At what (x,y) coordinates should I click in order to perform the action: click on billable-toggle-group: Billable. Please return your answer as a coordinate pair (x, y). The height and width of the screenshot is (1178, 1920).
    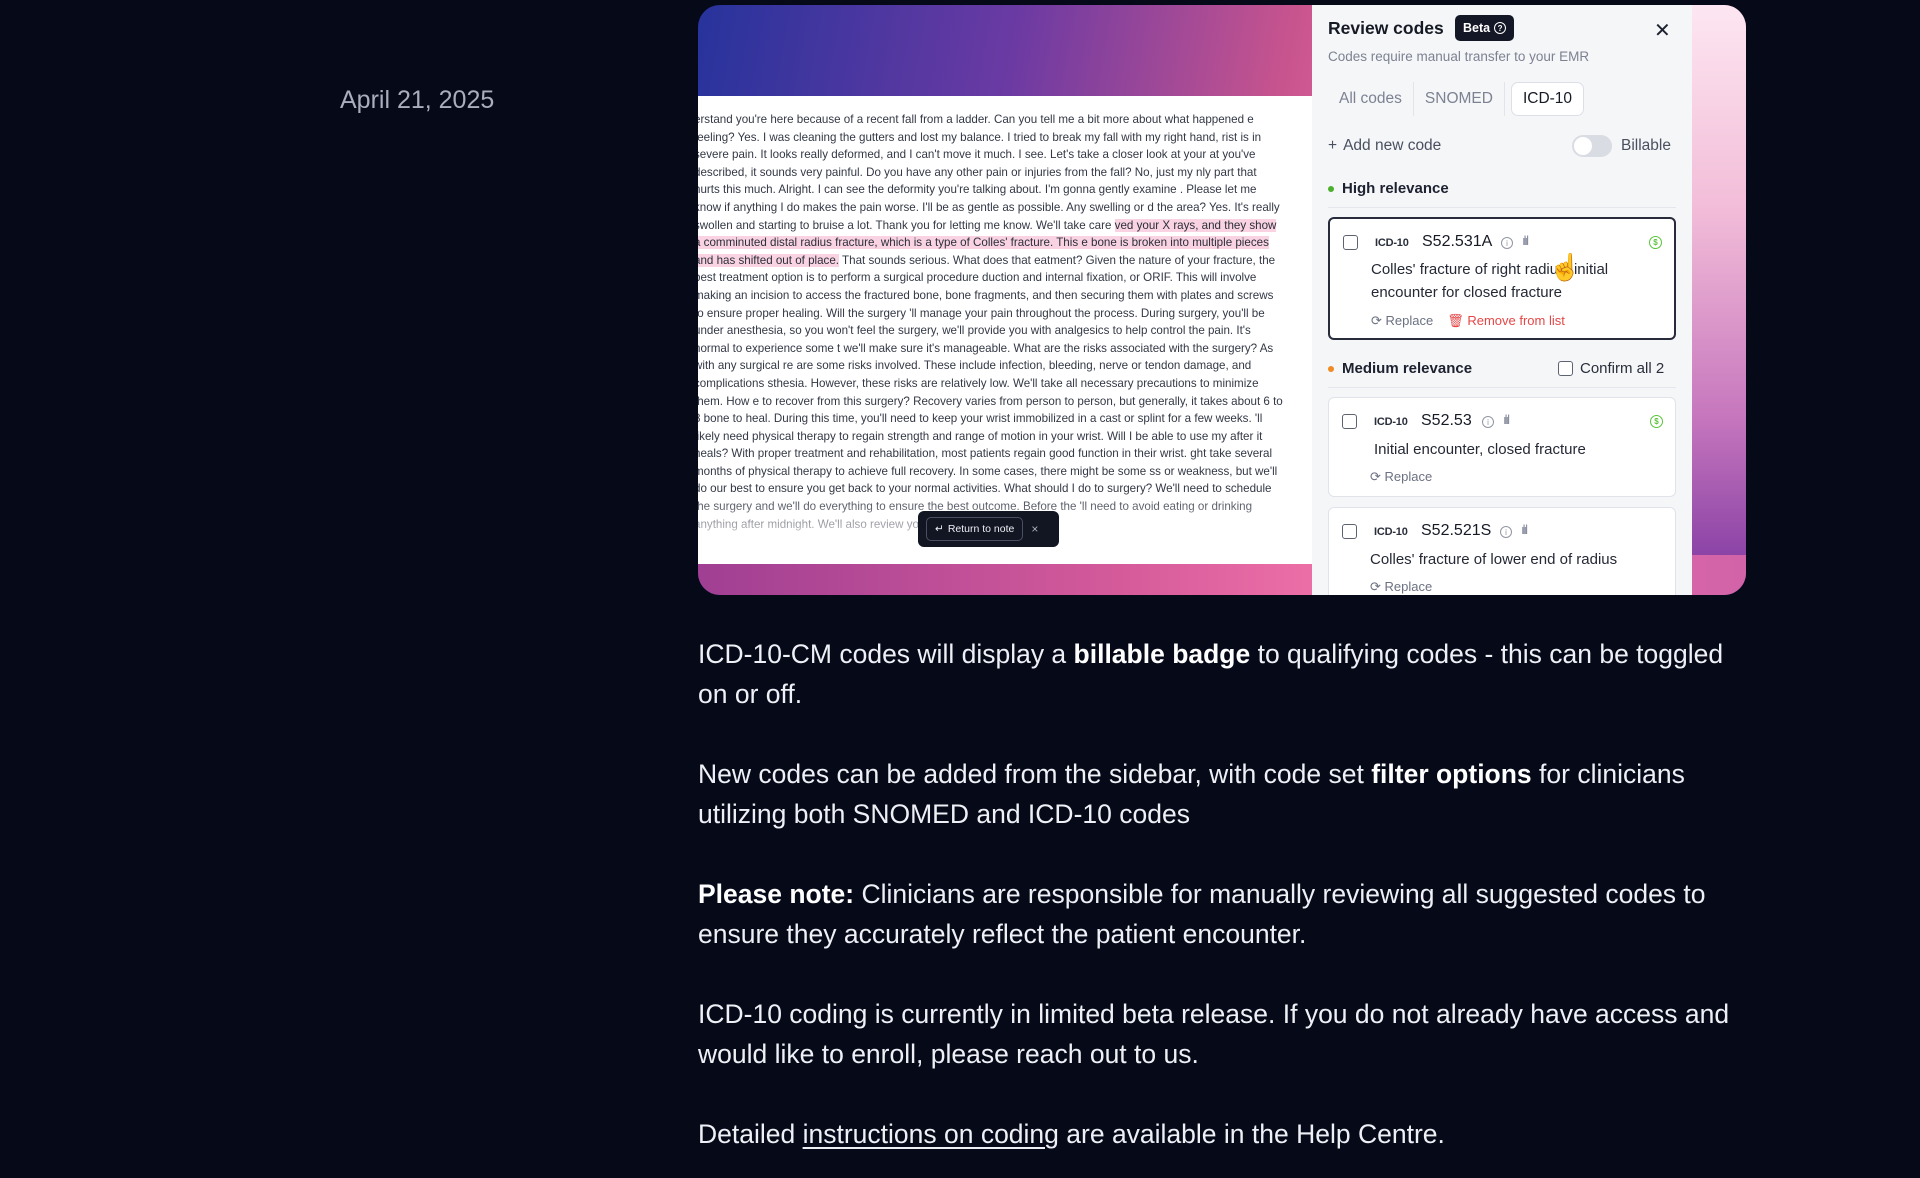
    Looking at the image, I should click on (1621, 146).